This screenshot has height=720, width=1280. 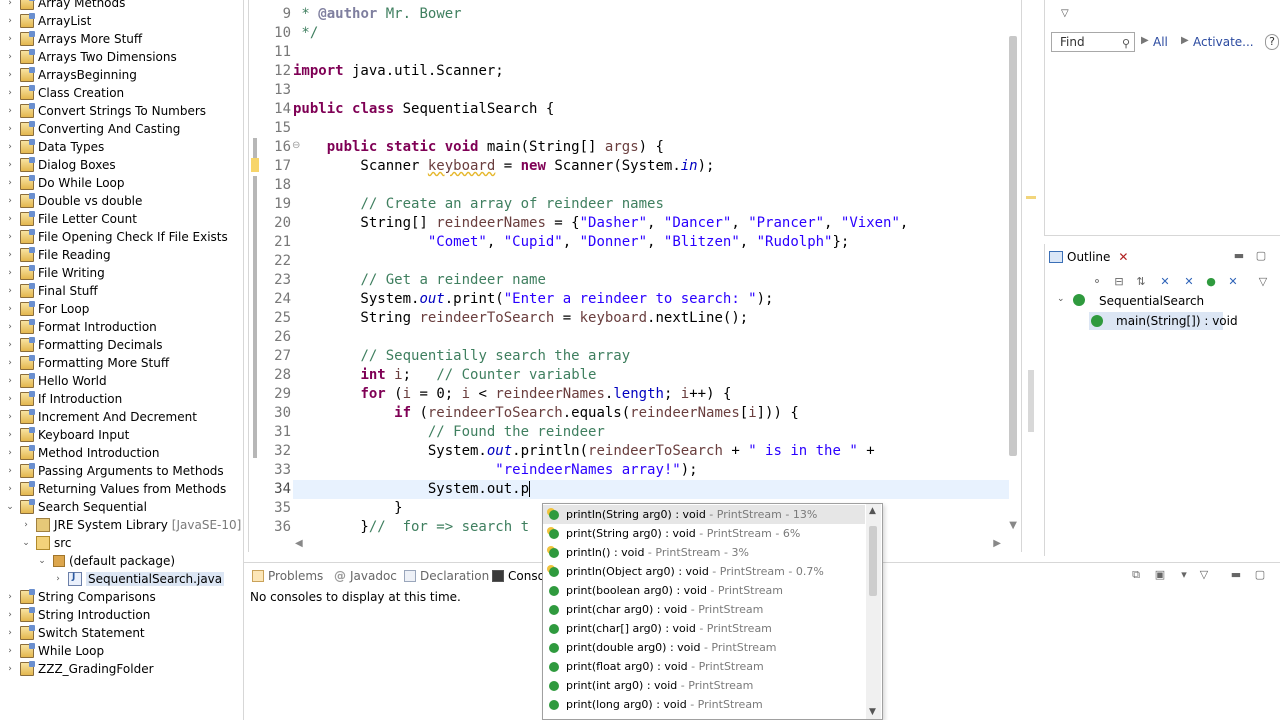 I want to click on proposal-item: println() : void - PrintStream - 3%, so click(x=704, y=552).